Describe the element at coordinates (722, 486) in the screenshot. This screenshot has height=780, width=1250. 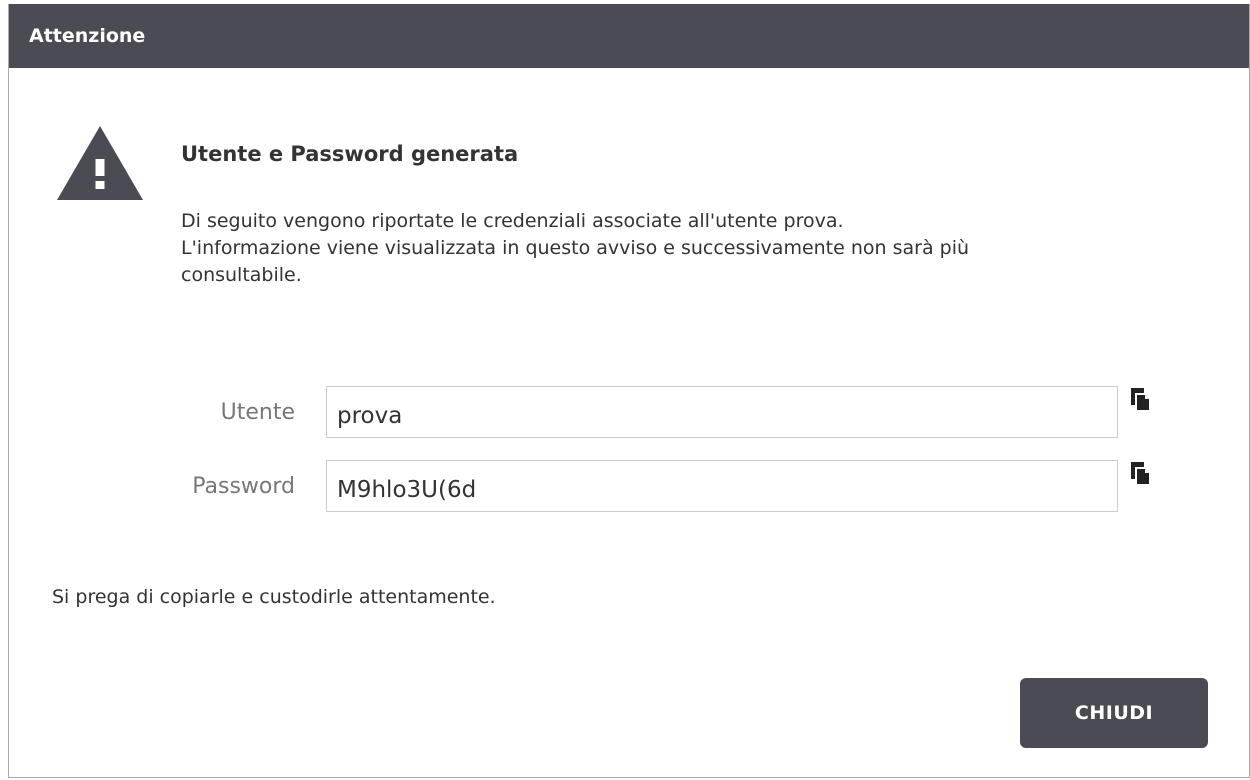
I see `password-field` at that location.